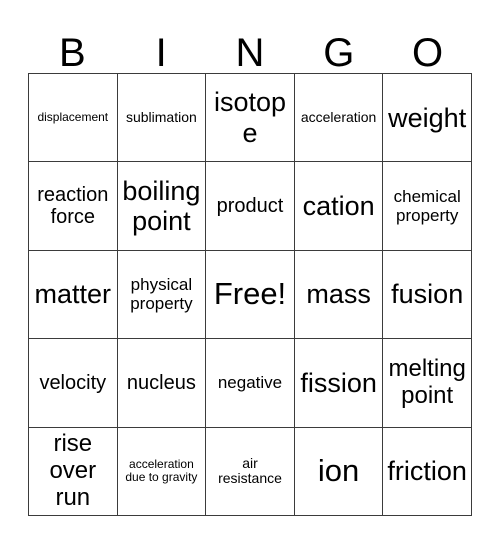 This screenshot has height=544, width=500. I want to click on header-letter-b: B, so click(72, 44).